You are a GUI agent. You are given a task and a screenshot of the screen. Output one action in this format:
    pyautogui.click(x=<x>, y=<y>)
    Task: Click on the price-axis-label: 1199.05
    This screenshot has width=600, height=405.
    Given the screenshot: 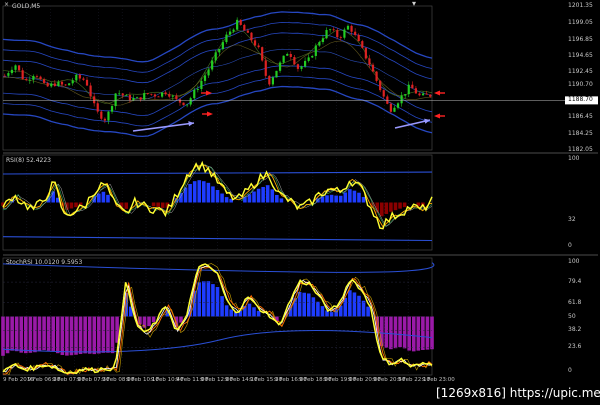 What is the action you would take?
    pyautogui.click(x=580, y=23)
    